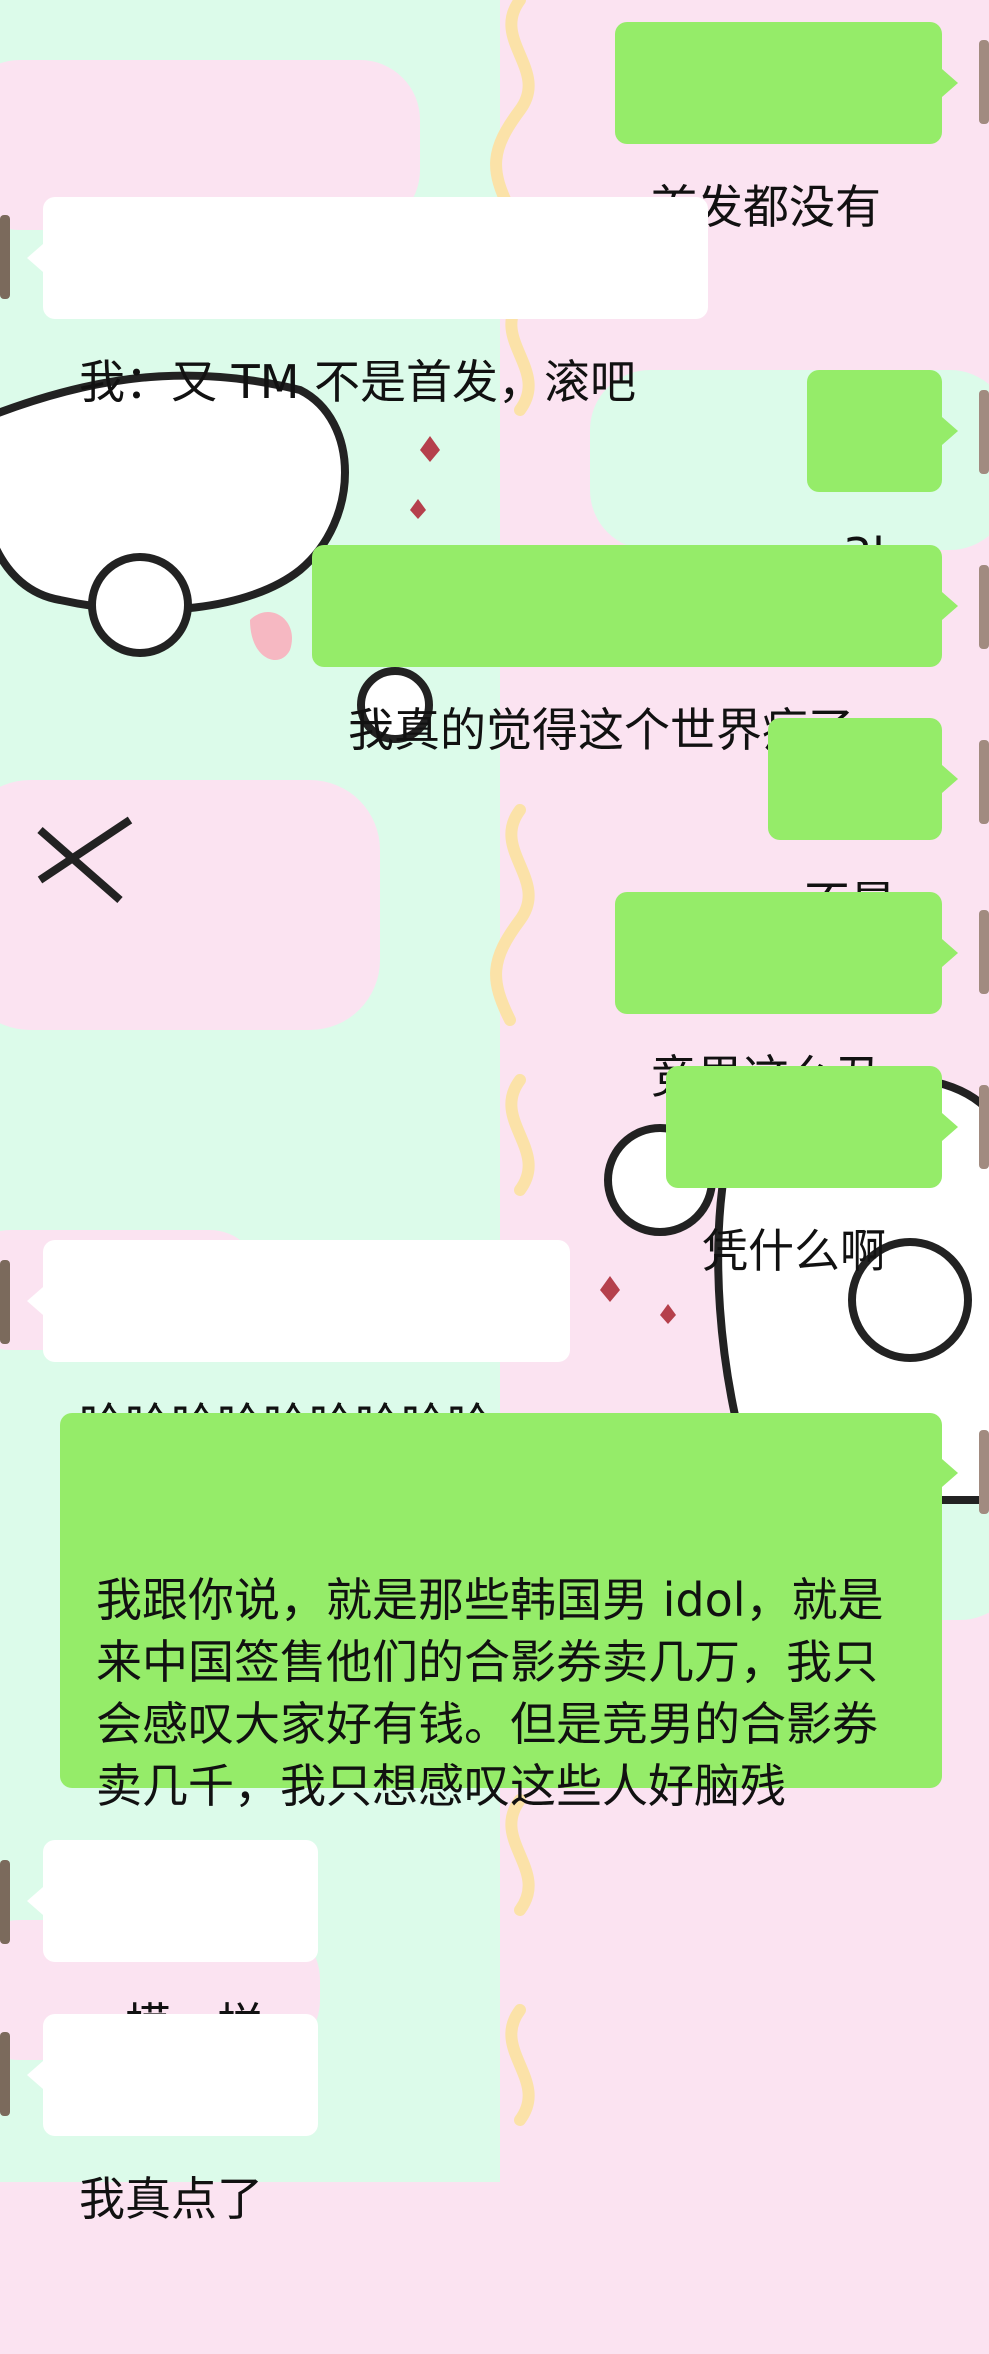  I want to click on message-bubble-received: 一模一样, so click(172, 1946).